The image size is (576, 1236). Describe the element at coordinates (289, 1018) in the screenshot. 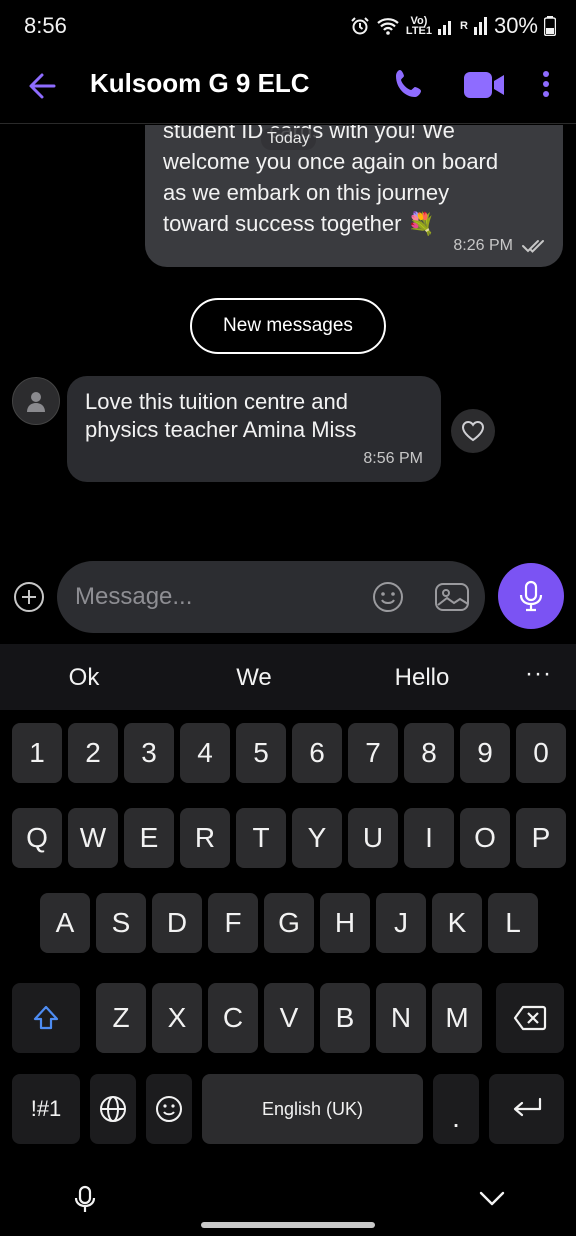

I see `key-v: V` at that location.